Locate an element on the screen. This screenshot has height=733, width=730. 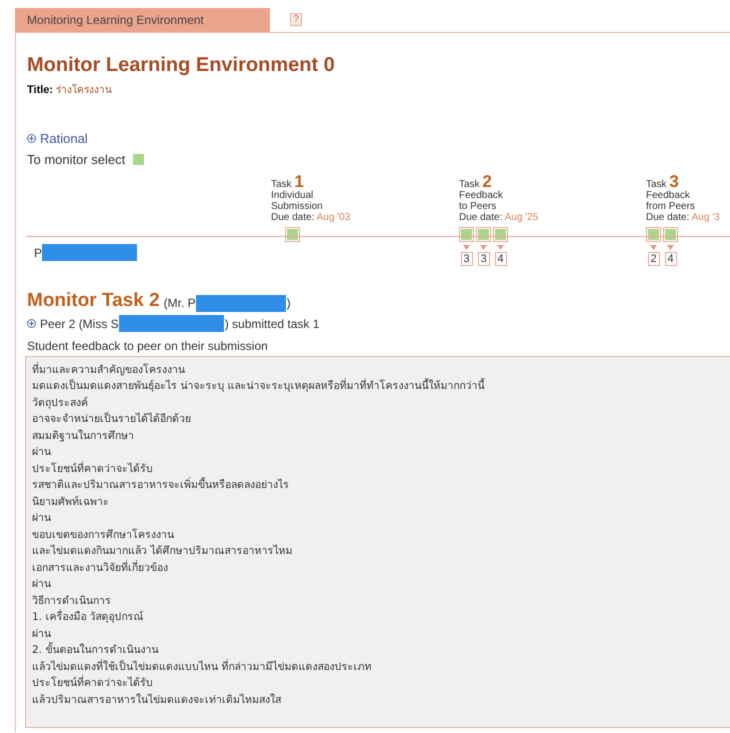
peer-name: Peer 2 (Miss S is located at coordinates (79, 323).